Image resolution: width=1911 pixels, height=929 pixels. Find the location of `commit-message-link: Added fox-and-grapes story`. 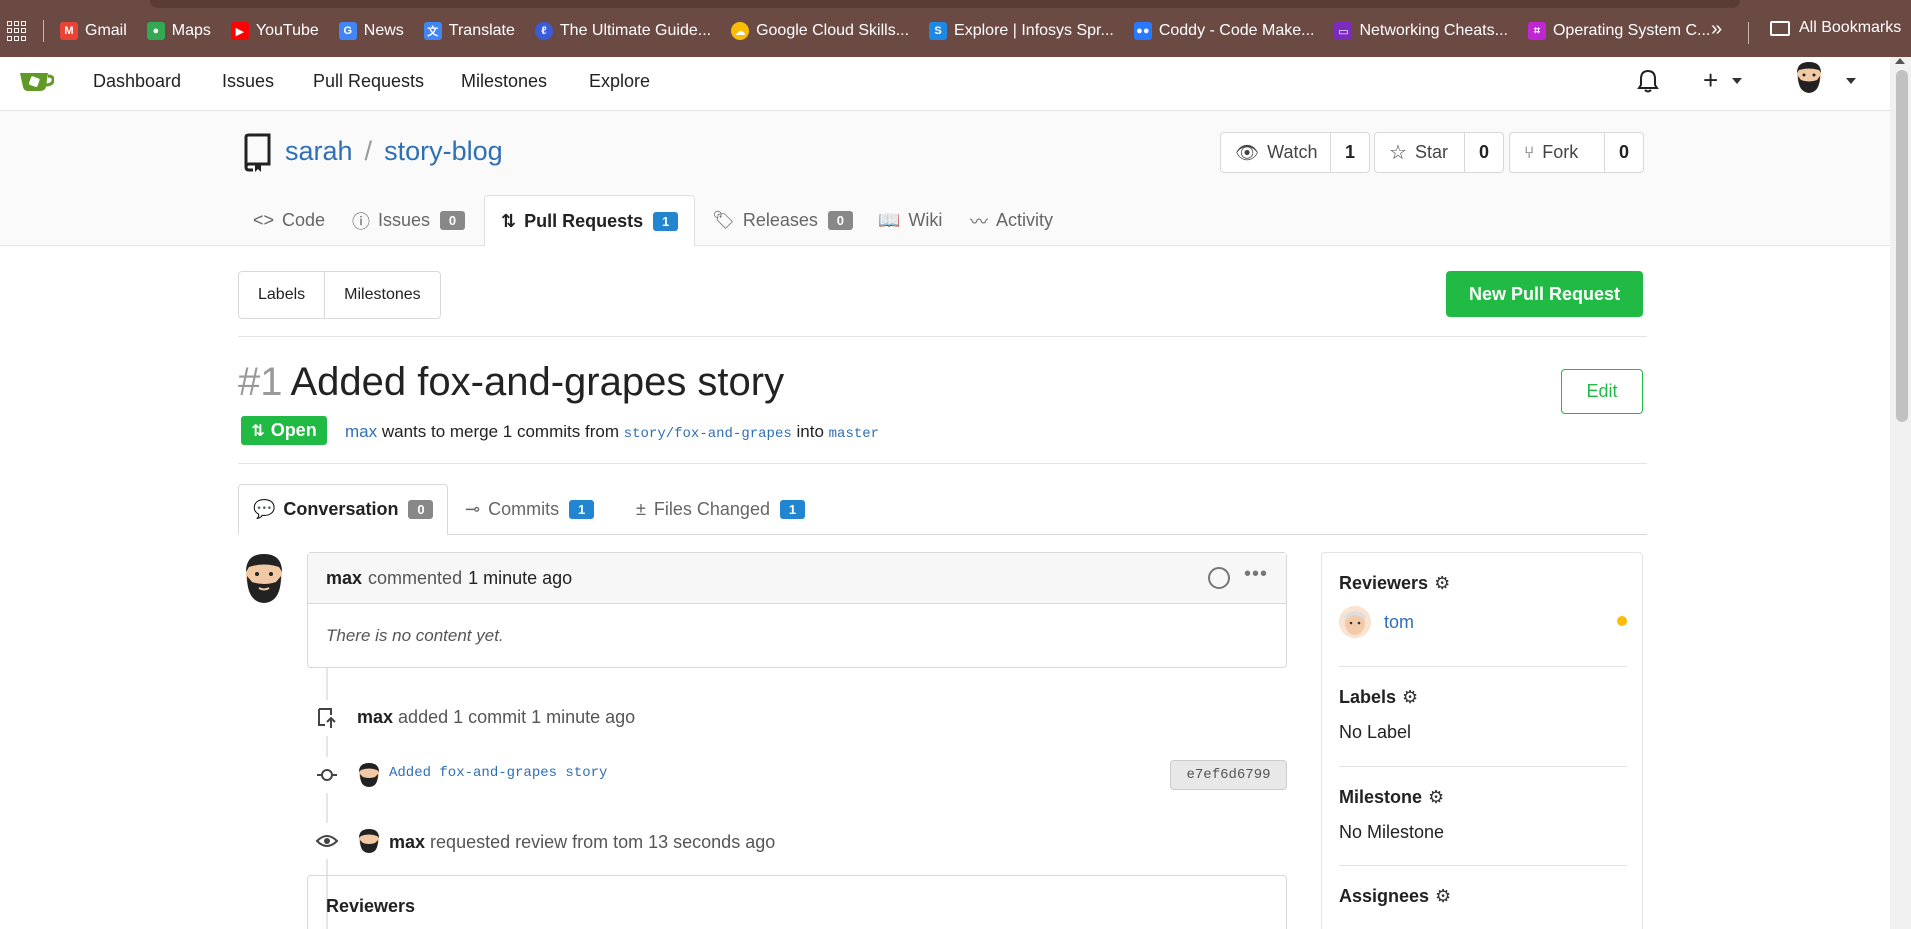

commit-message-link: Added fox-and-grapes story is located at coordinates (498, 773).